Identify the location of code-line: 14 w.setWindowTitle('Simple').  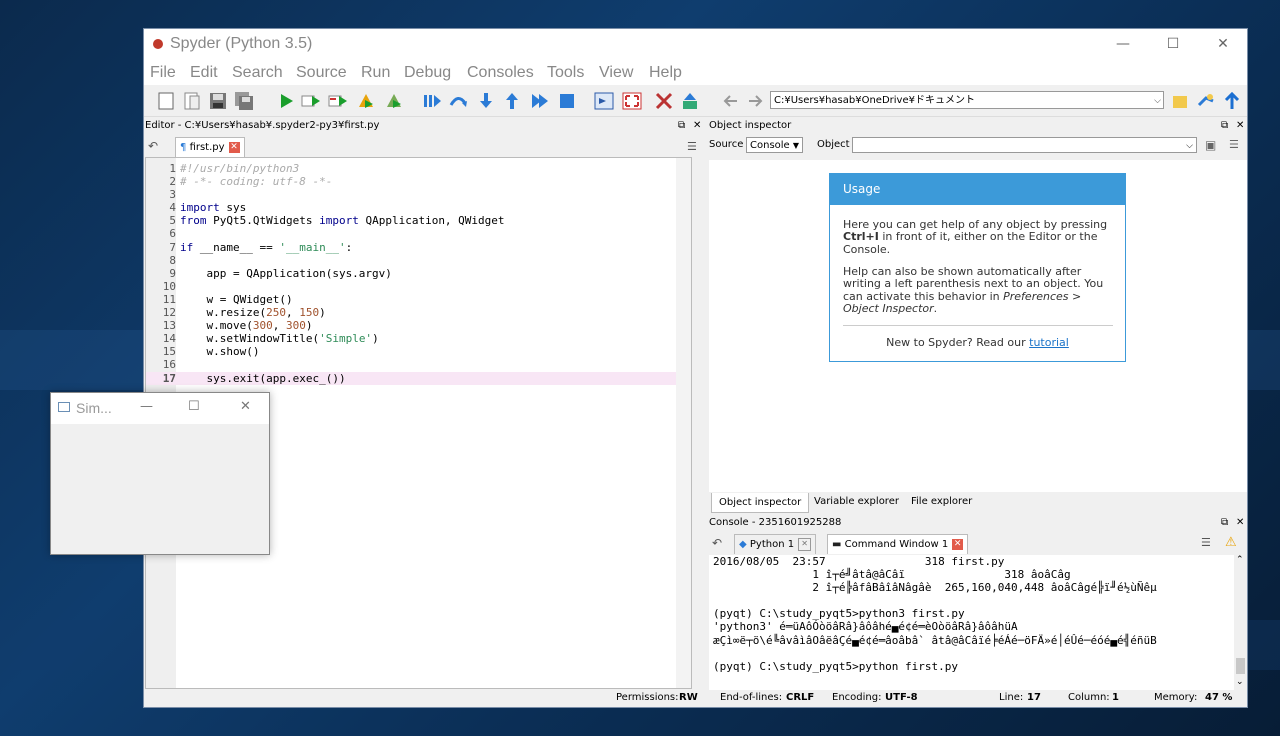
(418, 338).